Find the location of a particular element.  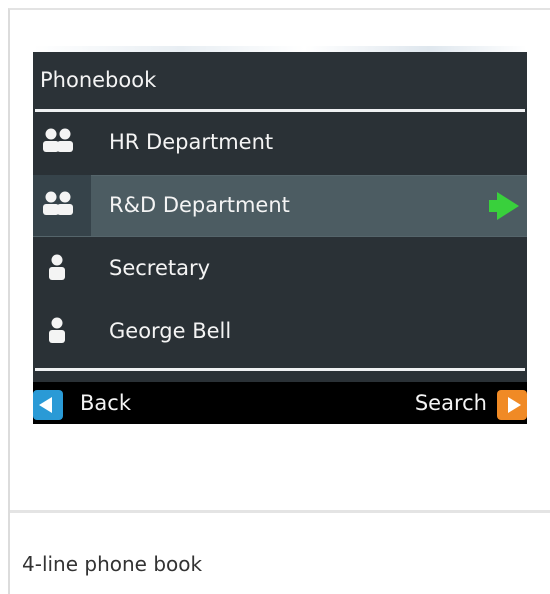

softkey-bar: Back Search is located at coordinates (280, 403).